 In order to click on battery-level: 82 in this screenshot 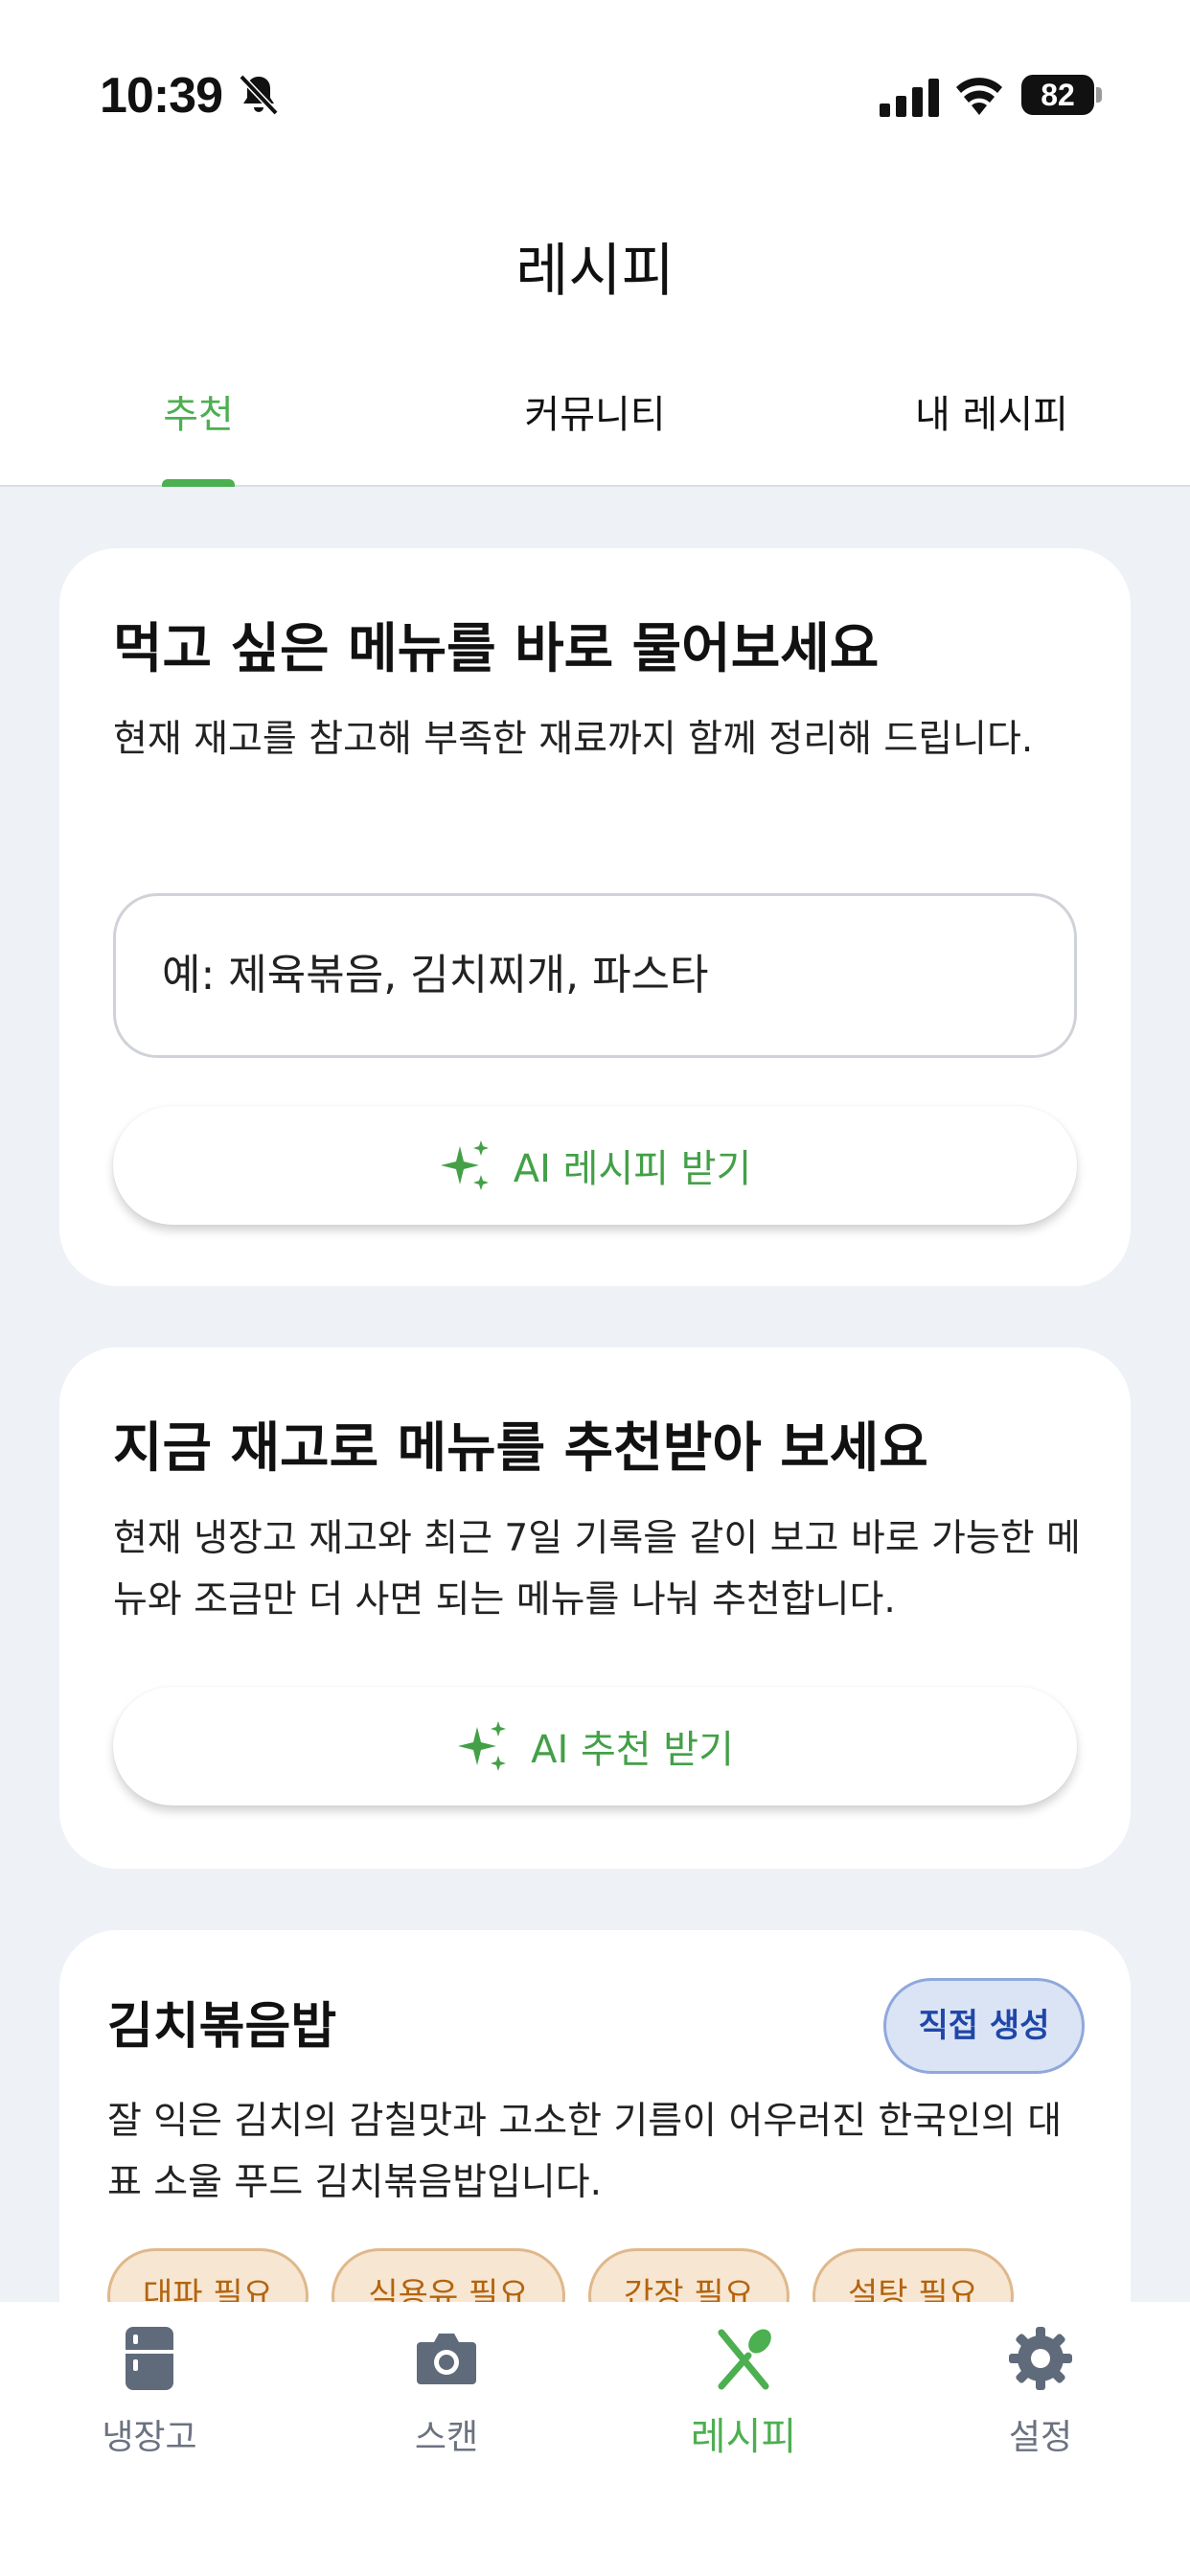, I will do `click(1058, 95)`.